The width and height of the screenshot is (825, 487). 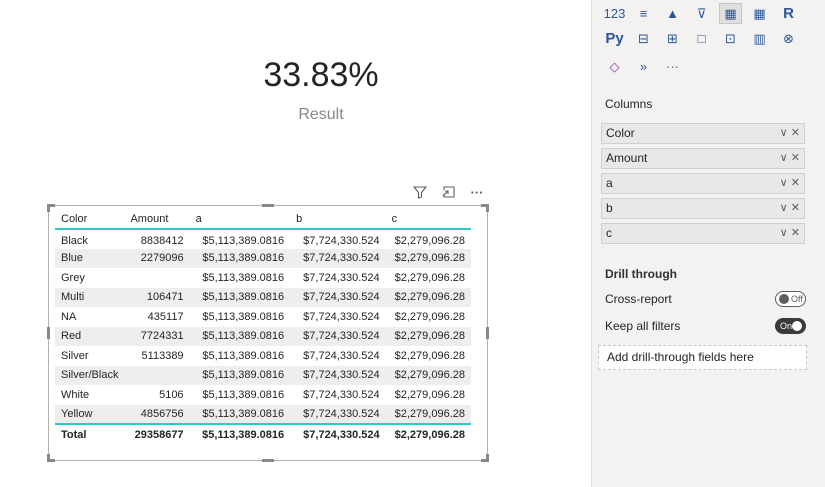 What do you see at coordinates (609, 183) in the screenshot?
I see `field-name: a` at bounding box center [609, 183].